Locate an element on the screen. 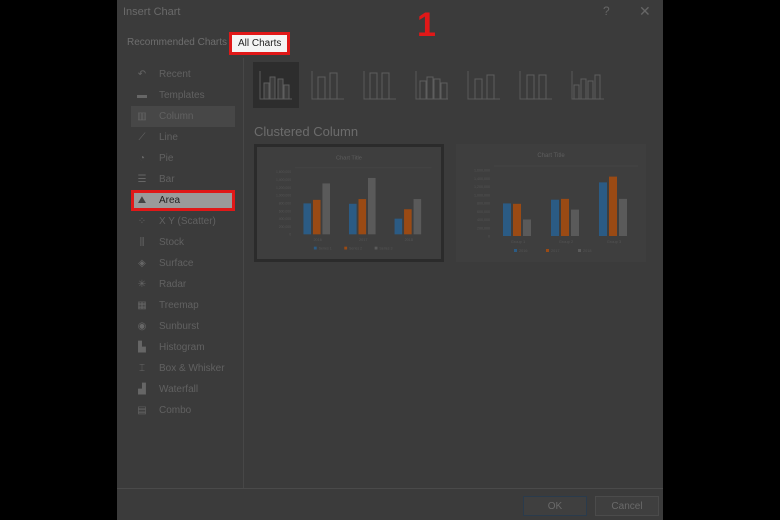 This screenshot has width=780, height=520. subtype-3d-clustered-column is located at coordinates (432, 85).